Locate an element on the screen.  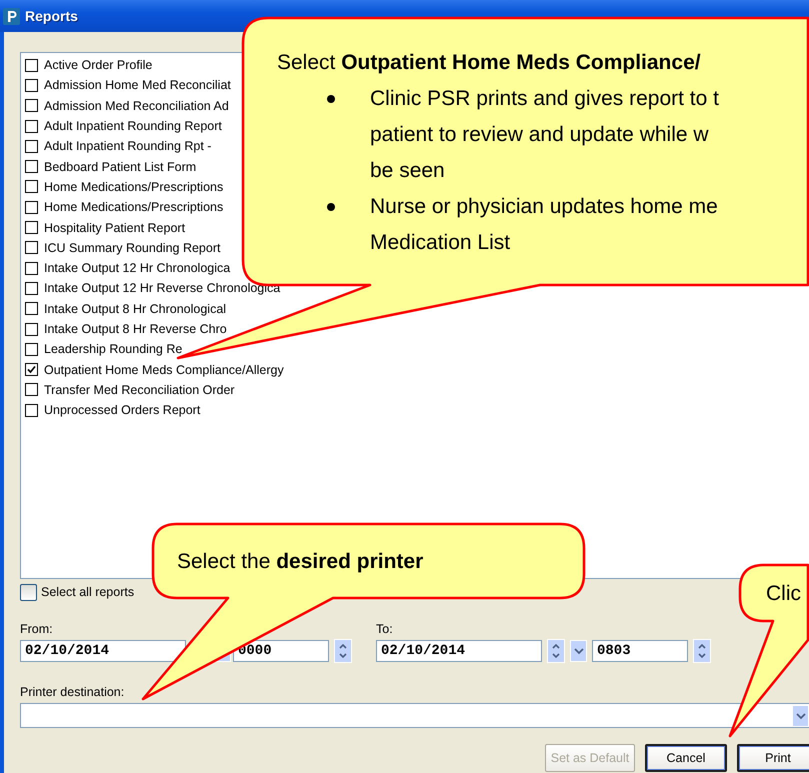
callout-text: Clic is located at coordinates (783, 594).